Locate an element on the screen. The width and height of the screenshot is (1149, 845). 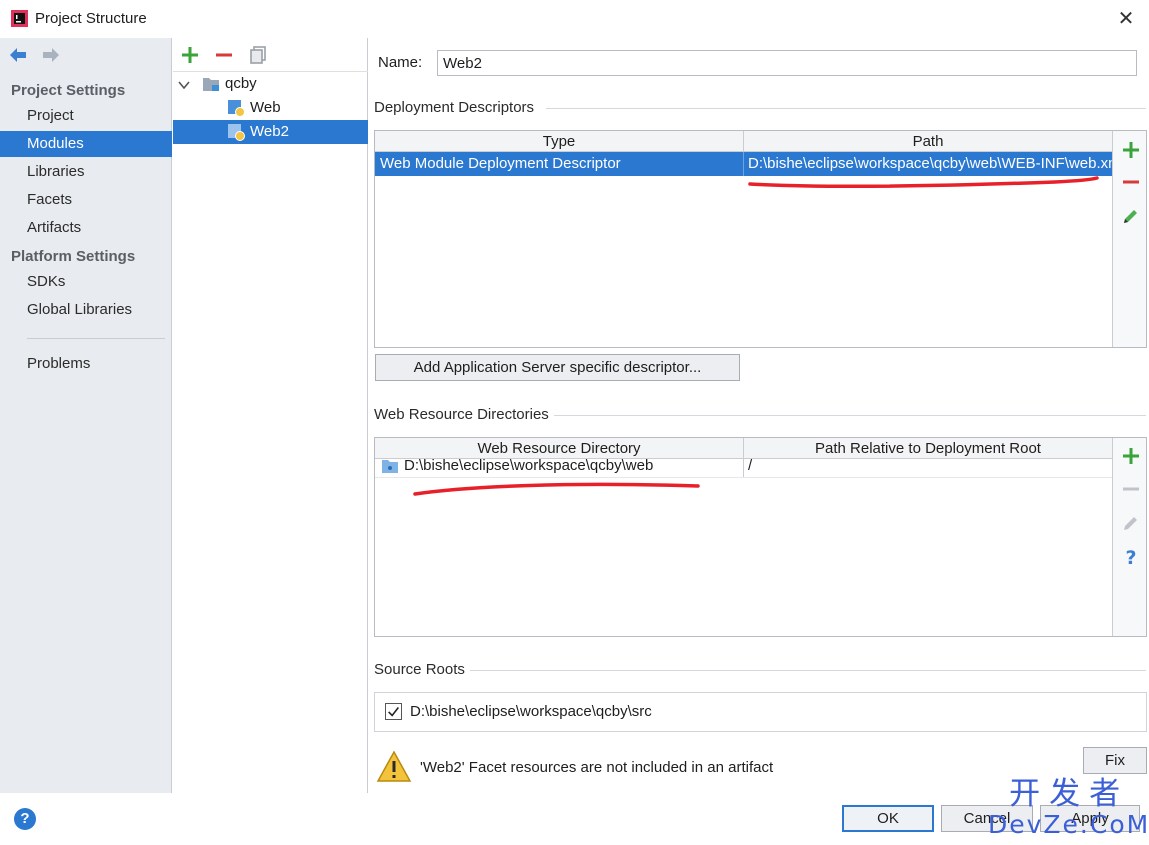
descriptor-type-cell: Web Module Deployment Descriptor is located at coordinates (500, 163).